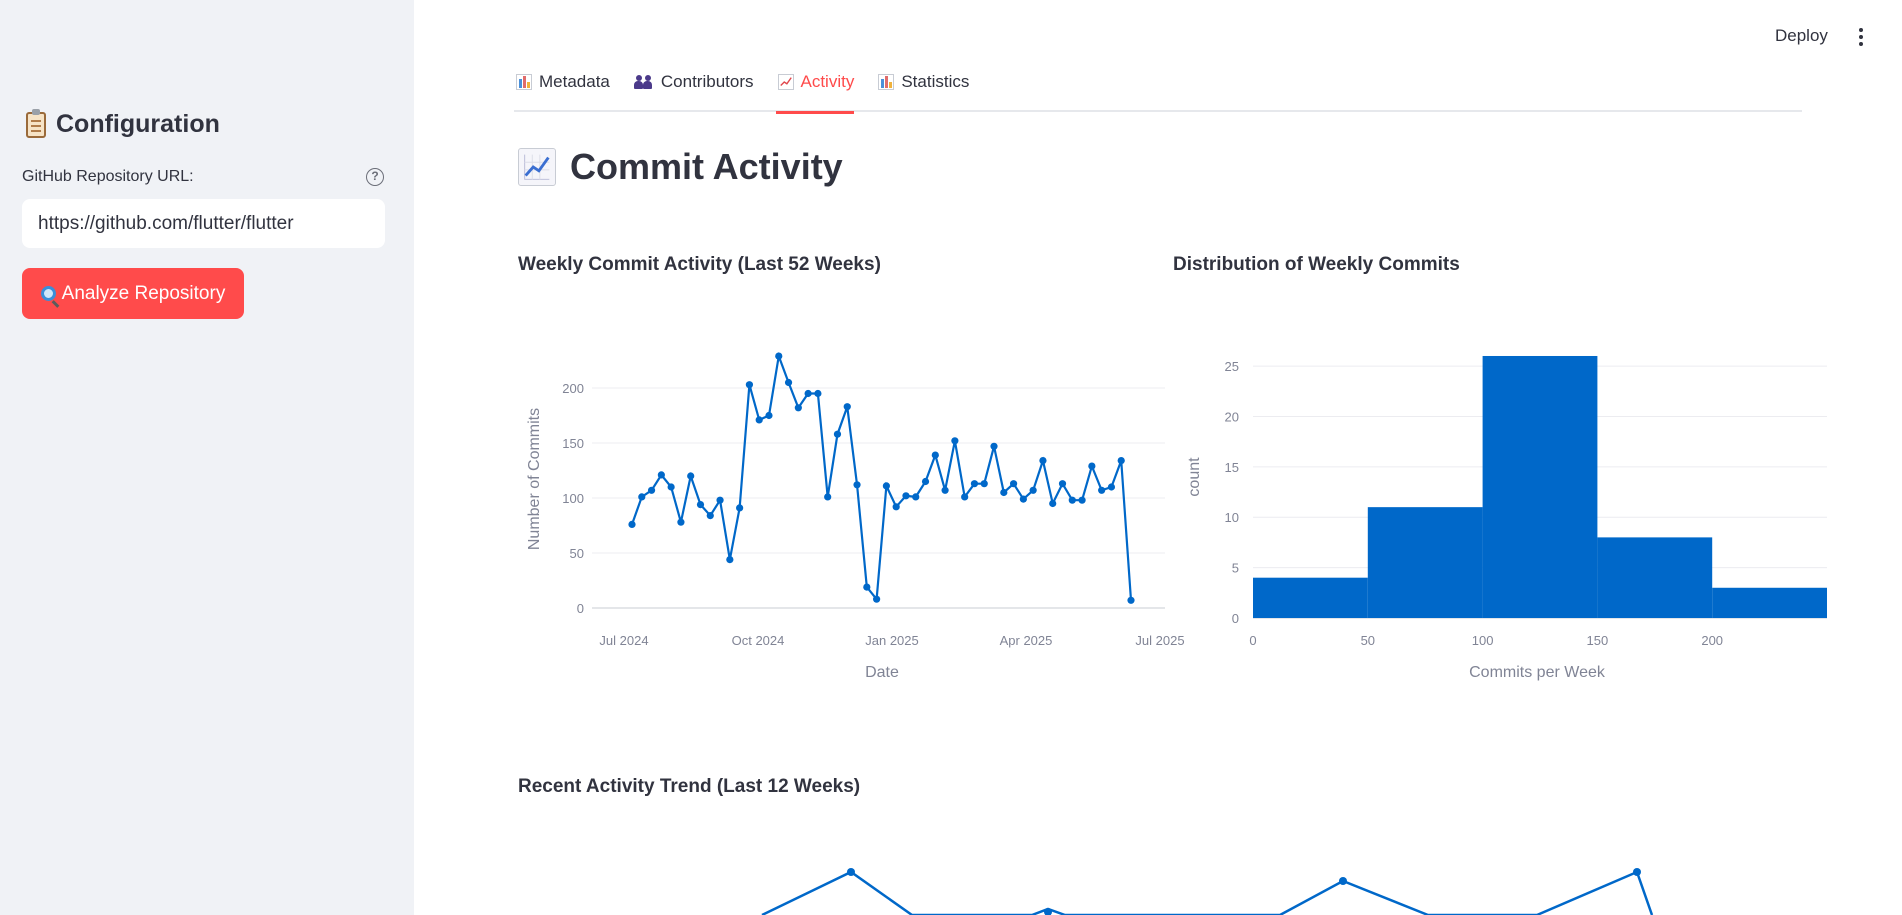 Image resolution: width=1902 pixels, height=915 pixels. What do you see at coordinates (573, 388) in the screenshot?
I see `y-tick-label: 200` at bounding box center [573, 388].